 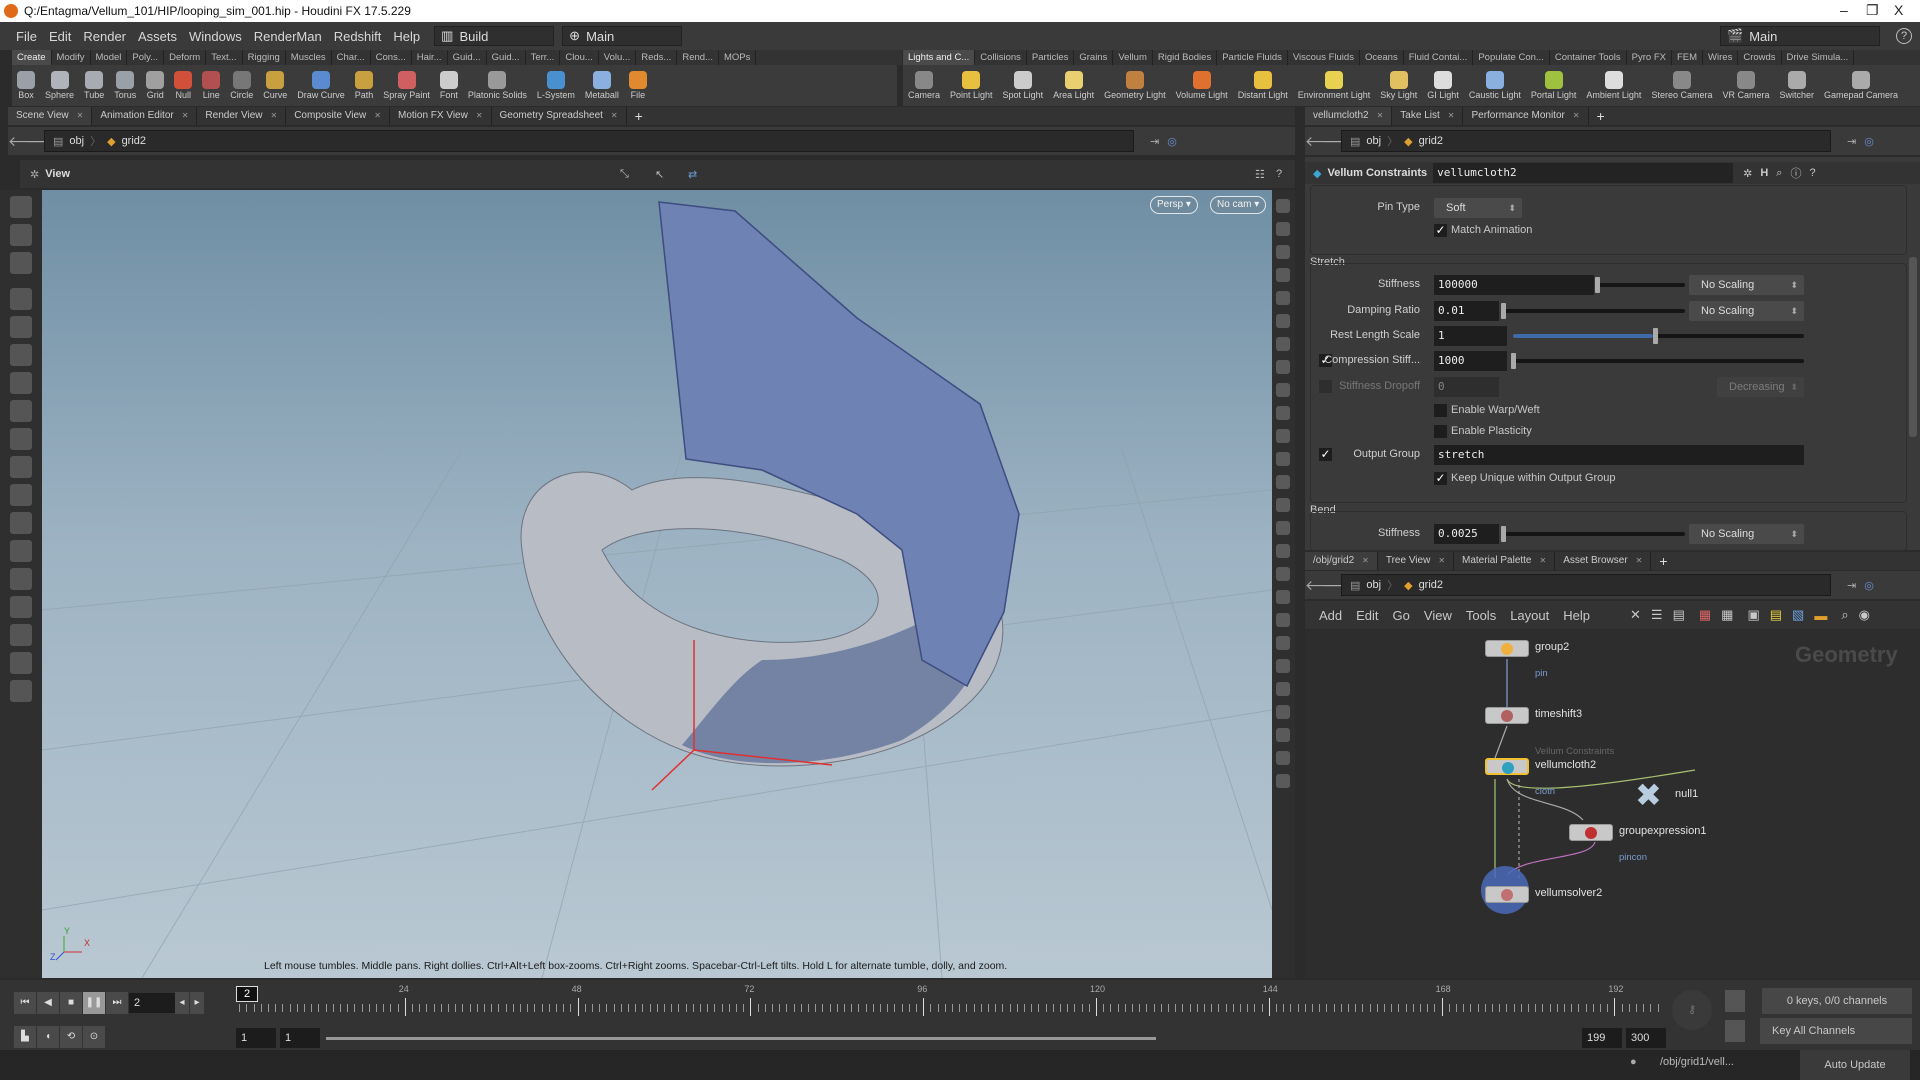 I want to click on display-options-icon: ☷, so click(x=1260, y=174).